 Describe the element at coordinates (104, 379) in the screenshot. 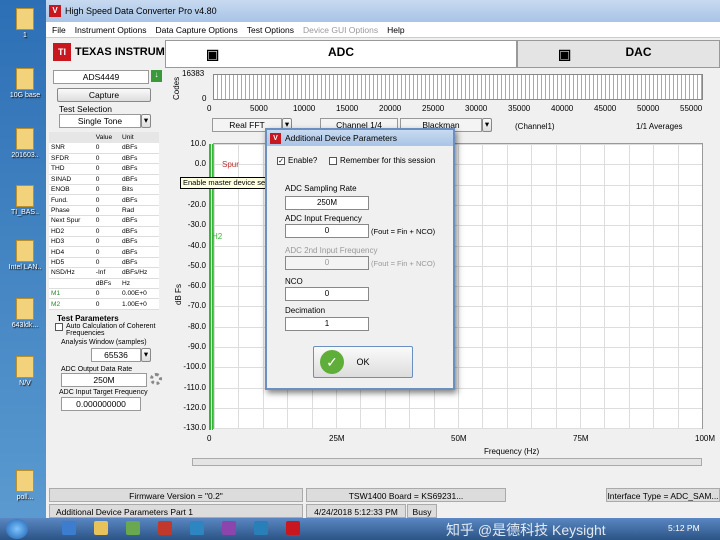

I see `adc-output-rate-field: 250M` at that location.